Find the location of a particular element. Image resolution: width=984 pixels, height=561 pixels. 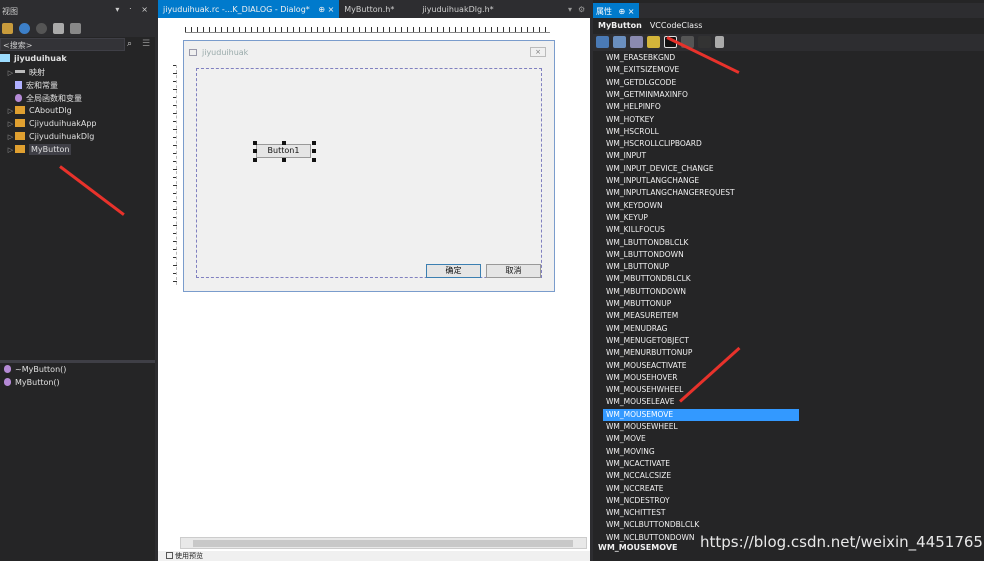

scrollbar-thumb is located at coordinates (383, 543).